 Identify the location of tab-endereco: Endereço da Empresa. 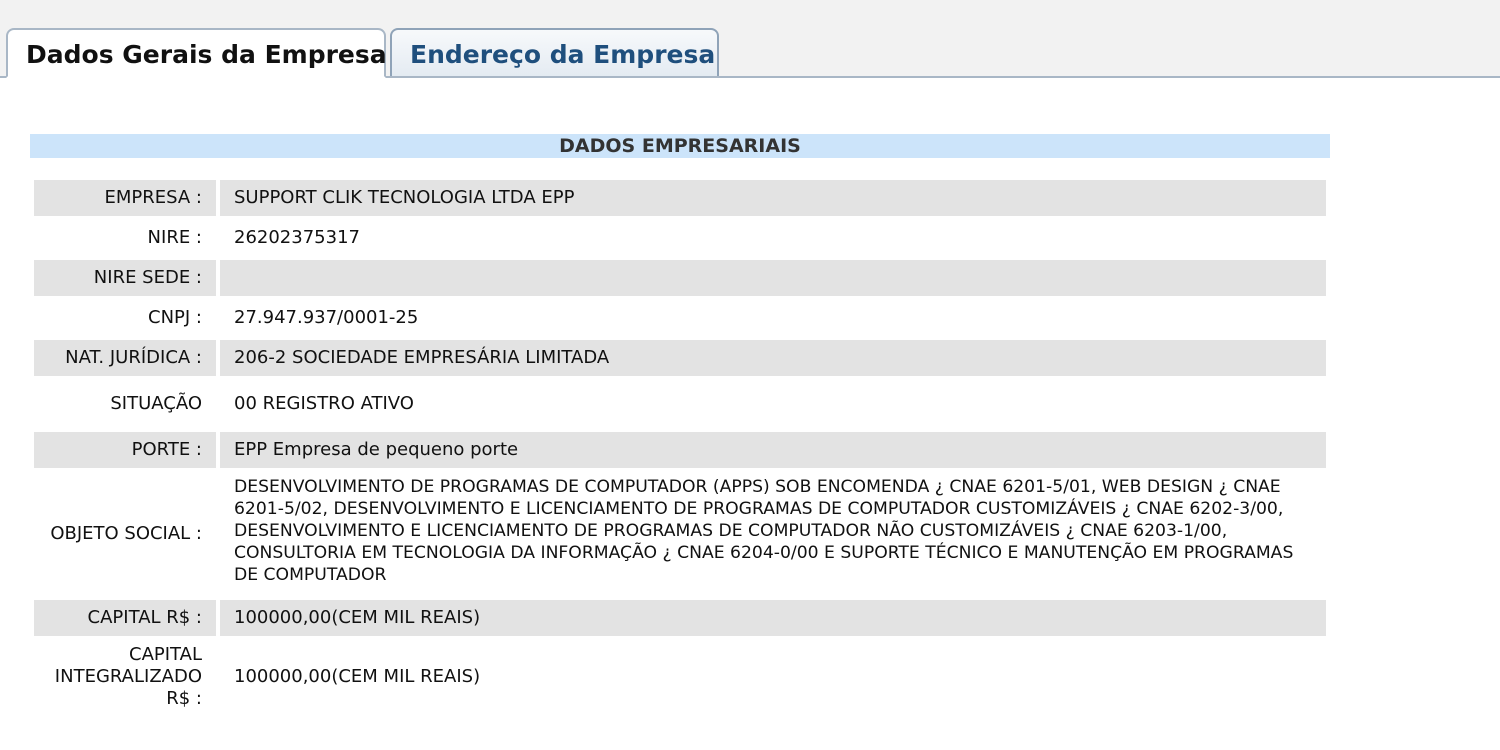
(554, 52).